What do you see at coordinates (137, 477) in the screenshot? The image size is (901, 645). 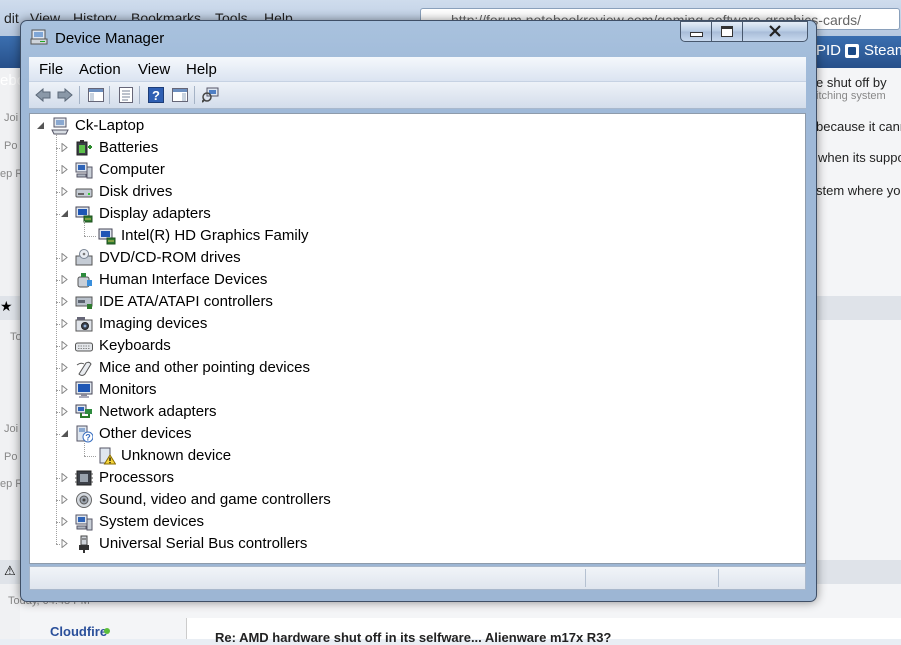 I see `tree-item-label: Processors` at bounding box center [137, 477].